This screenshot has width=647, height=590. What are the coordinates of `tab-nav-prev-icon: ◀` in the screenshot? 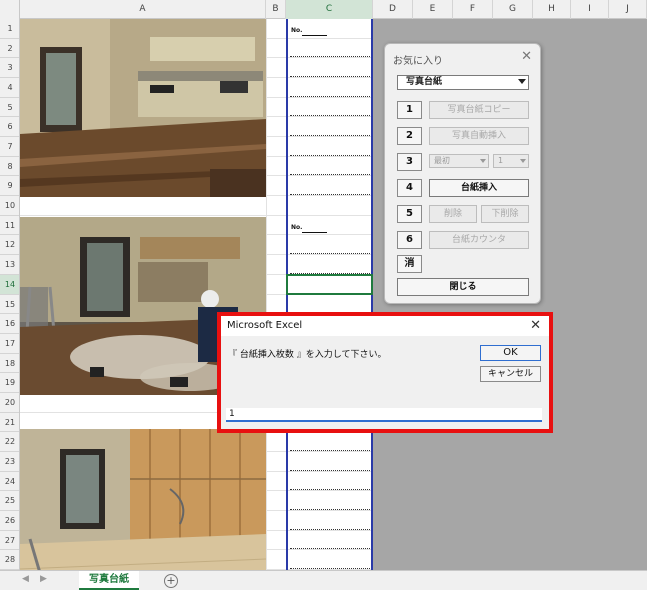 It's located at (25, 579).